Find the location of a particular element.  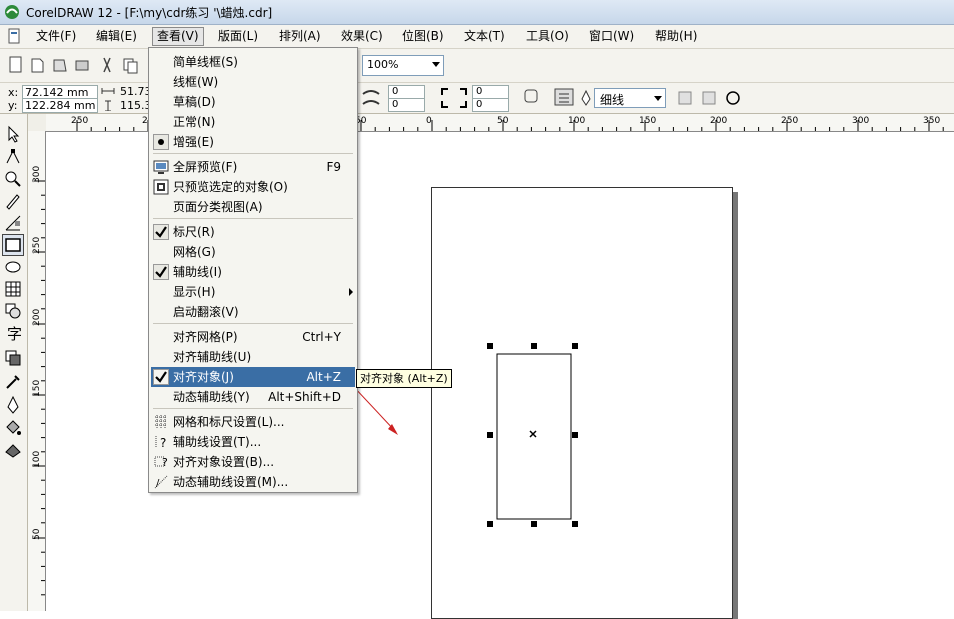

view-menu-item: 对齐对象(J) Alt+Z is located at coordinates (253, 377).